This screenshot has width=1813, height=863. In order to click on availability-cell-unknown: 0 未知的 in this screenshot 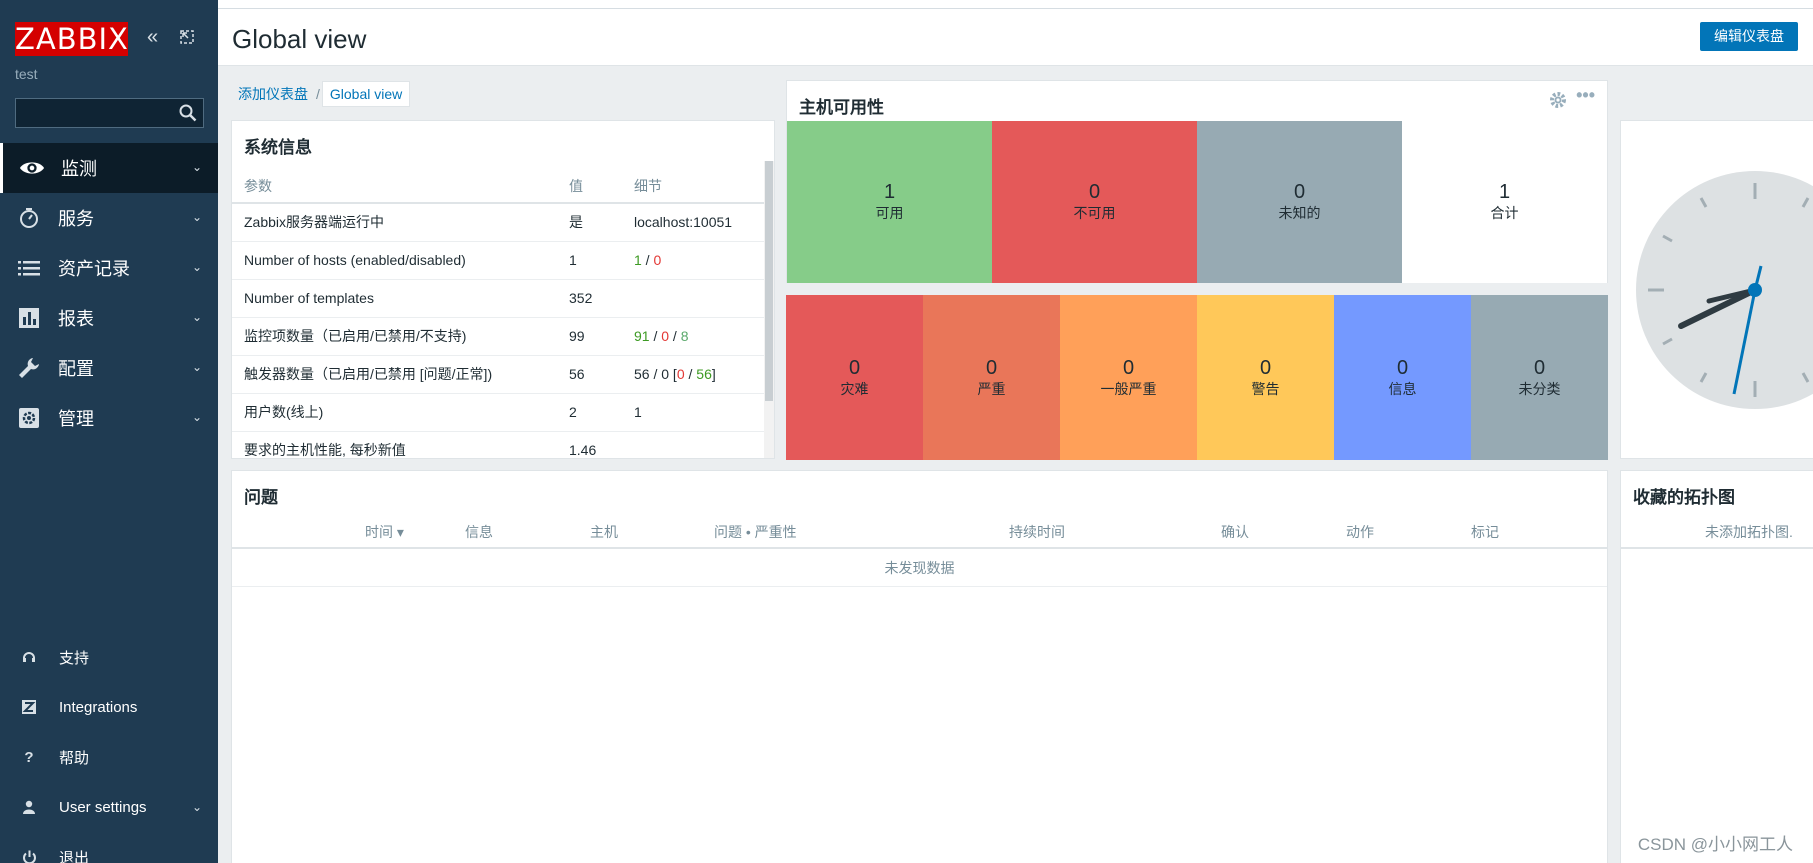, I will do `click(1299, 202)`.